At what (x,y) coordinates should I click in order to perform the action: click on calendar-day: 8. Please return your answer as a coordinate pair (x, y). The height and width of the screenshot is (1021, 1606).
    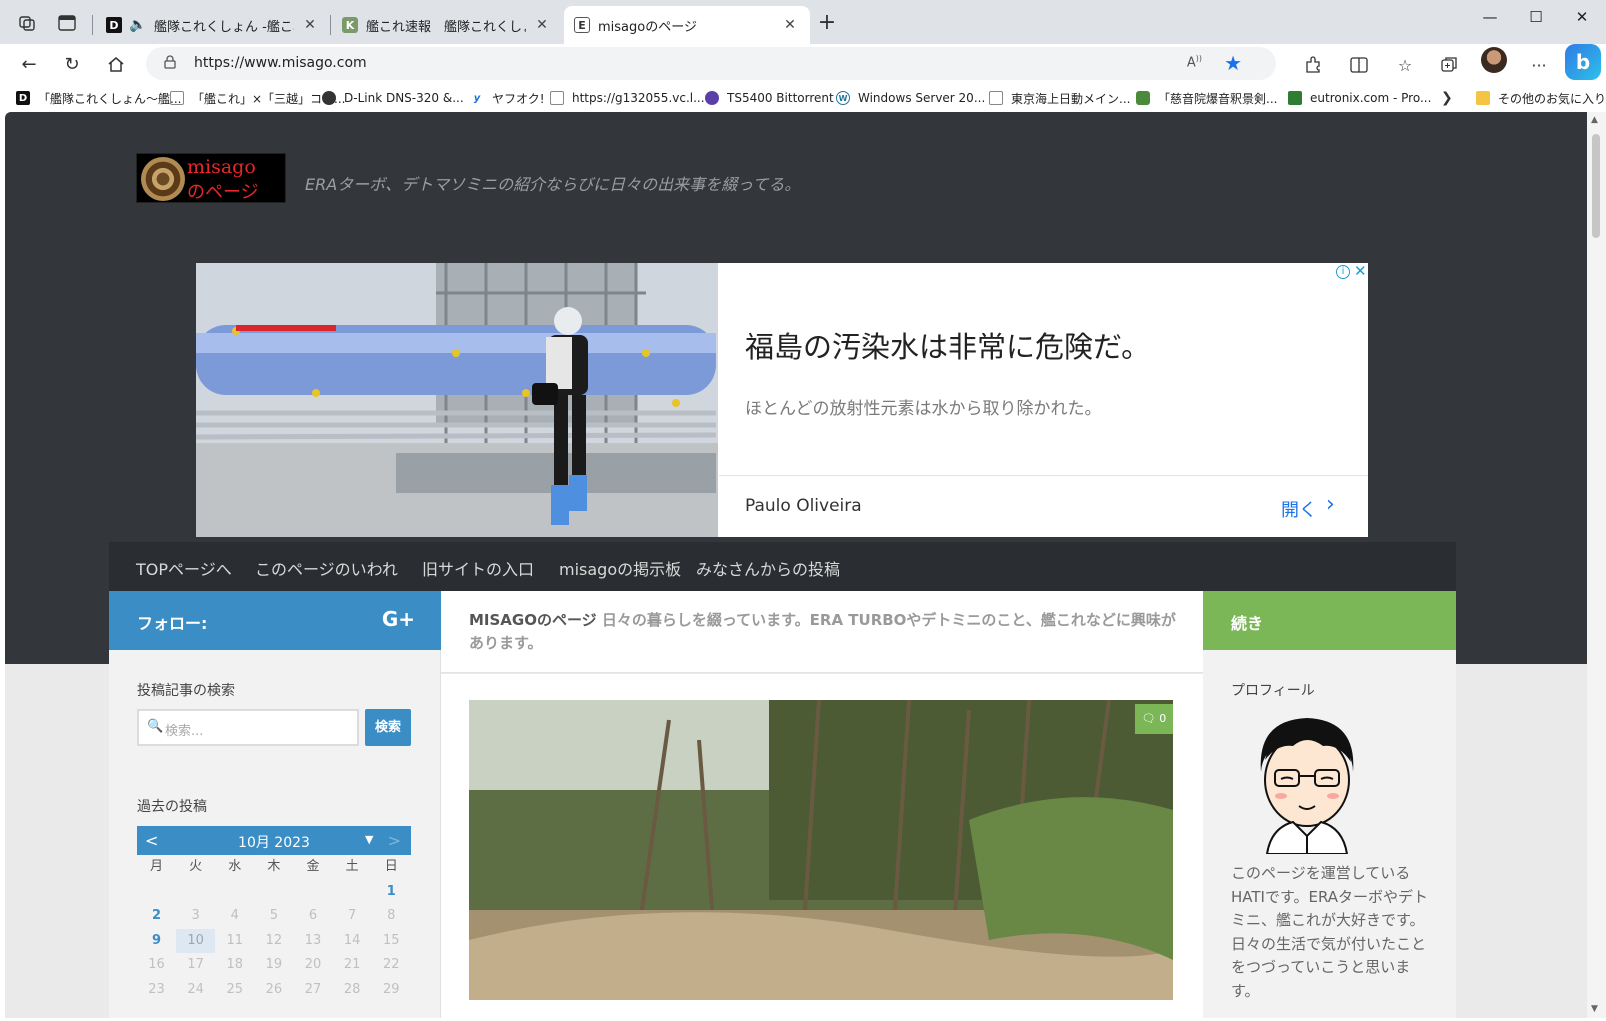
    Looking at the image, I should click on (391, 915).